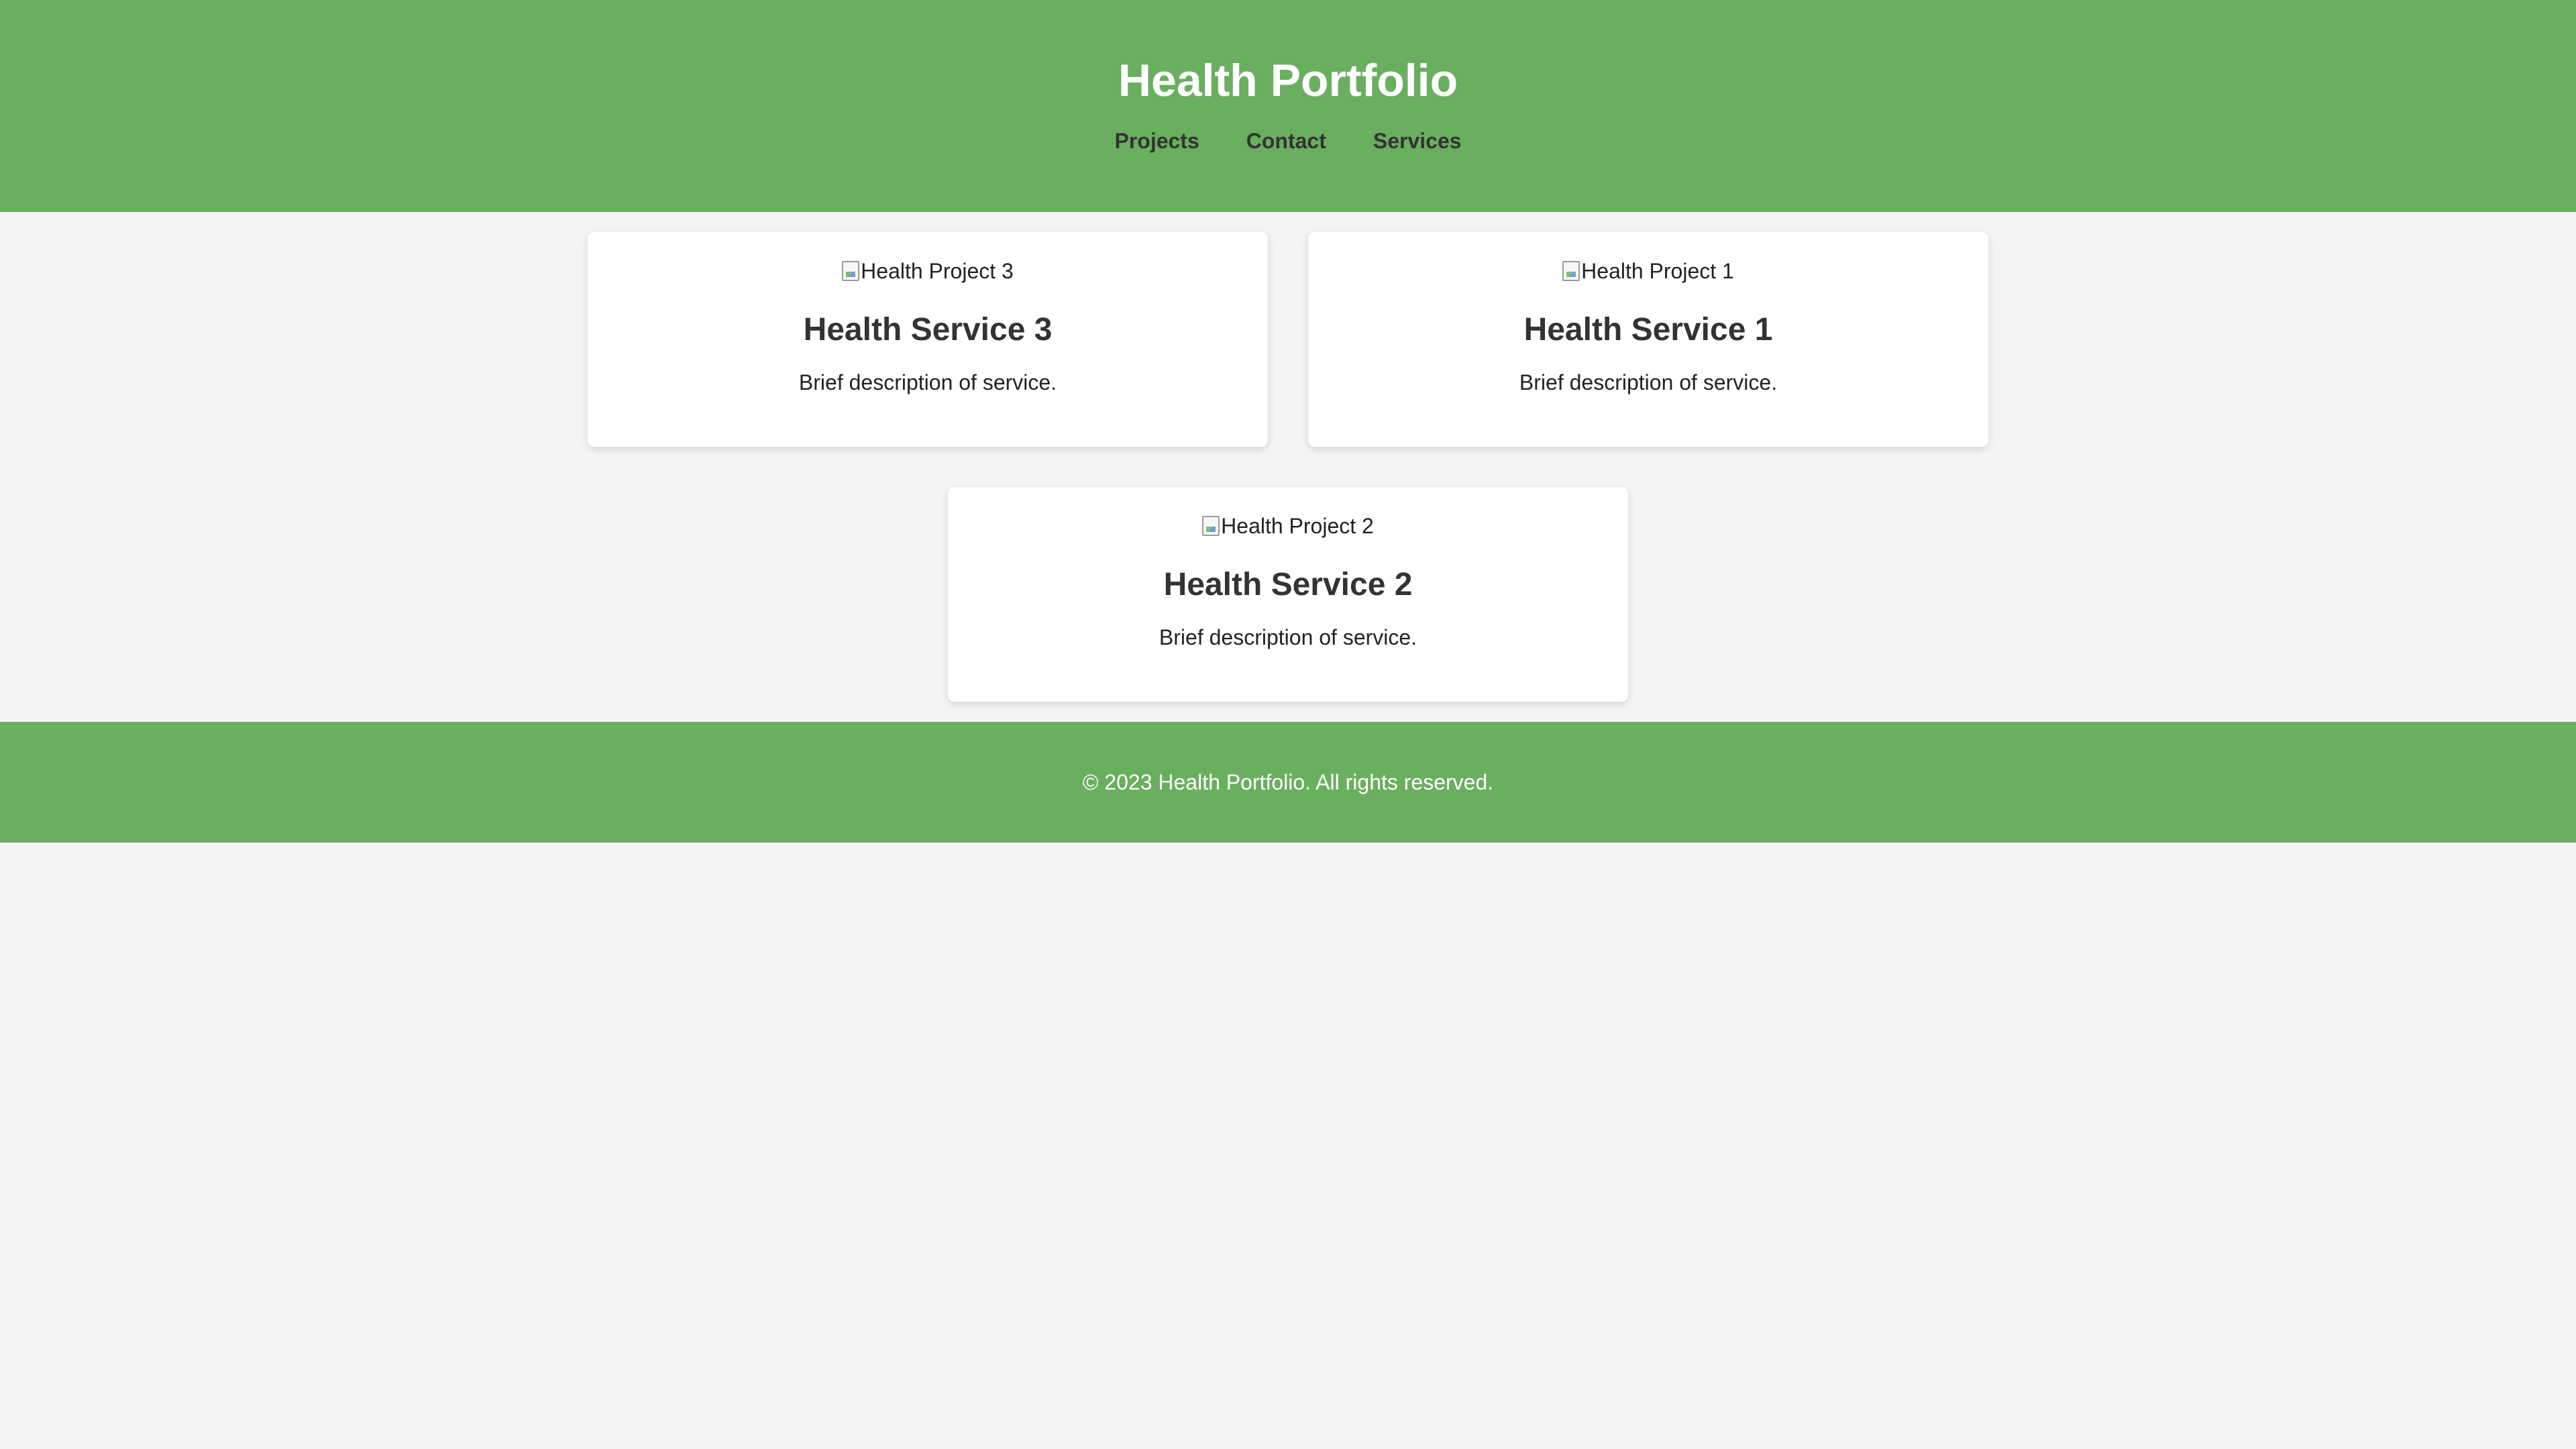 The image size is (2576, 1449). What do you see at coordinates (1156, 140) in the screenshot?
I see `nav-link-projects: Projects` at bounding box center [1156, 140].